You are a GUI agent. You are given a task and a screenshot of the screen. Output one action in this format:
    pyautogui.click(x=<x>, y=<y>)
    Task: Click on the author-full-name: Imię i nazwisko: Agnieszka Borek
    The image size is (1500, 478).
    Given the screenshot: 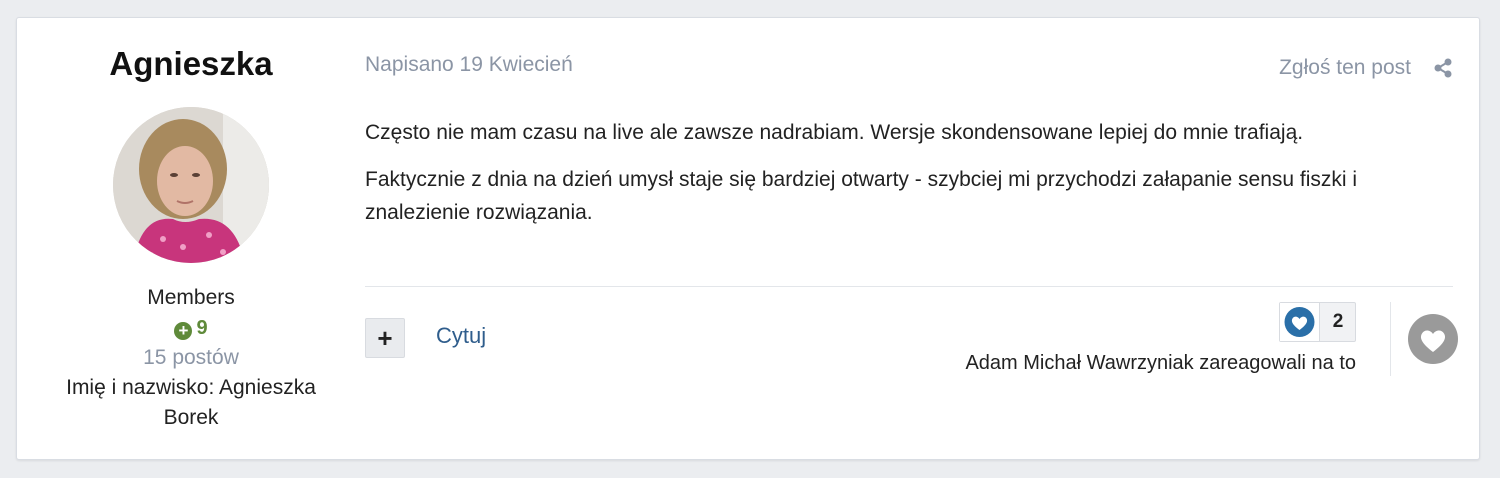 What is the action you would take?
    pyautogui.click(x=191, y=402)
    